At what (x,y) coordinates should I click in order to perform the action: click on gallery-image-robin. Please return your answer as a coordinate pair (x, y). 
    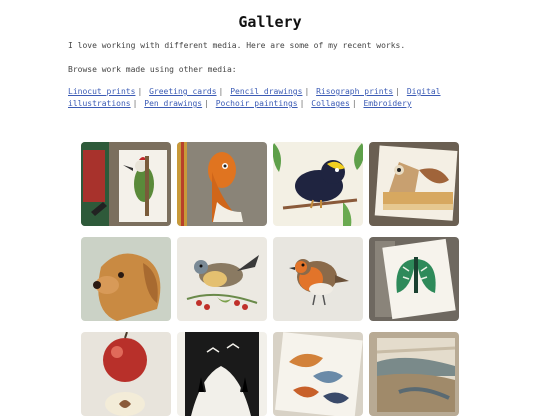
    Looking at the image, I should click on (318, 279).